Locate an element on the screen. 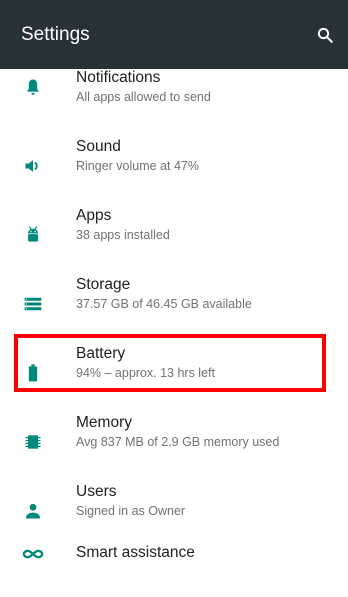 The image size is (348, 597). setting-item-storage: Storage 37.57 GB of 46.45 GB available is located at coordinates (174, 301).